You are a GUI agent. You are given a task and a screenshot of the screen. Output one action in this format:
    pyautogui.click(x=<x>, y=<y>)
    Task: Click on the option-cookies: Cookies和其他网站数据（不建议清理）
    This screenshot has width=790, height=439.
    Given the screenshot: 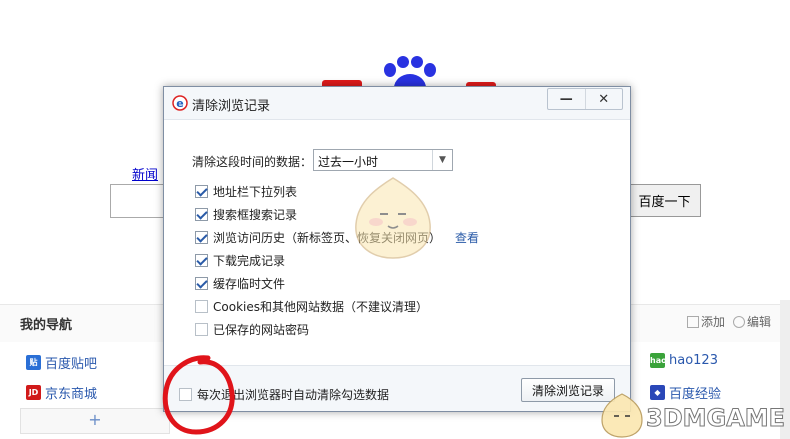 What is the action you would take?
    pyautogui.click(x=311, y=306)
    